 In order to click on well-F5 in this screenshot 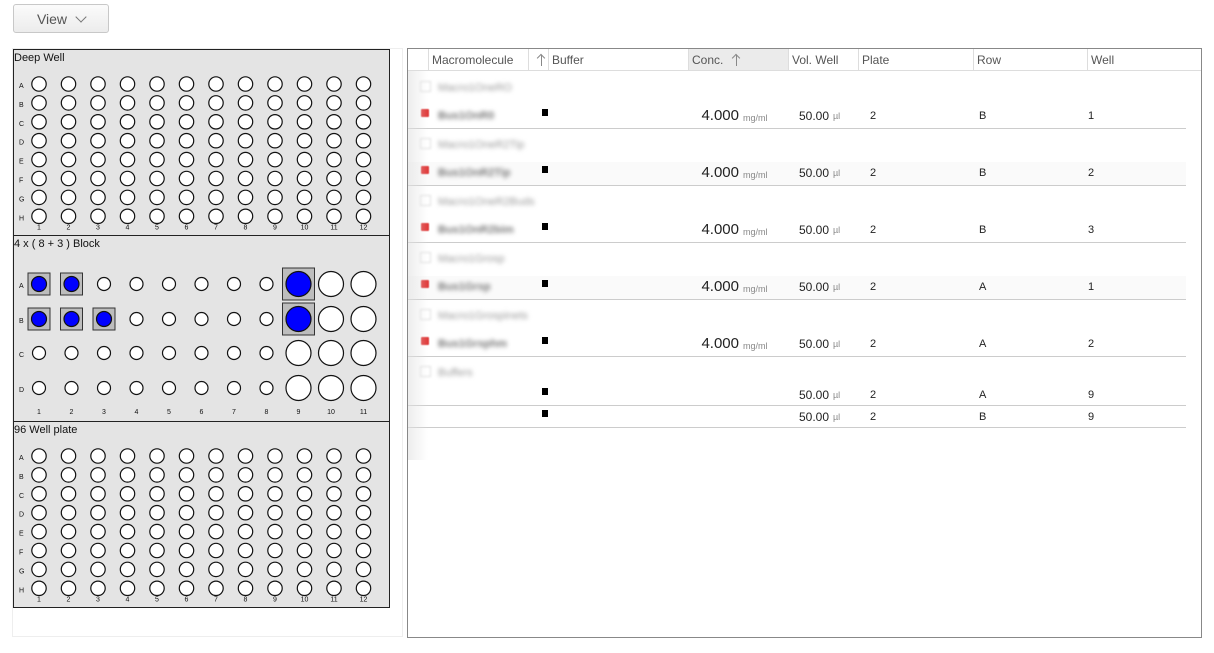, I will do `click(157, 178)`.